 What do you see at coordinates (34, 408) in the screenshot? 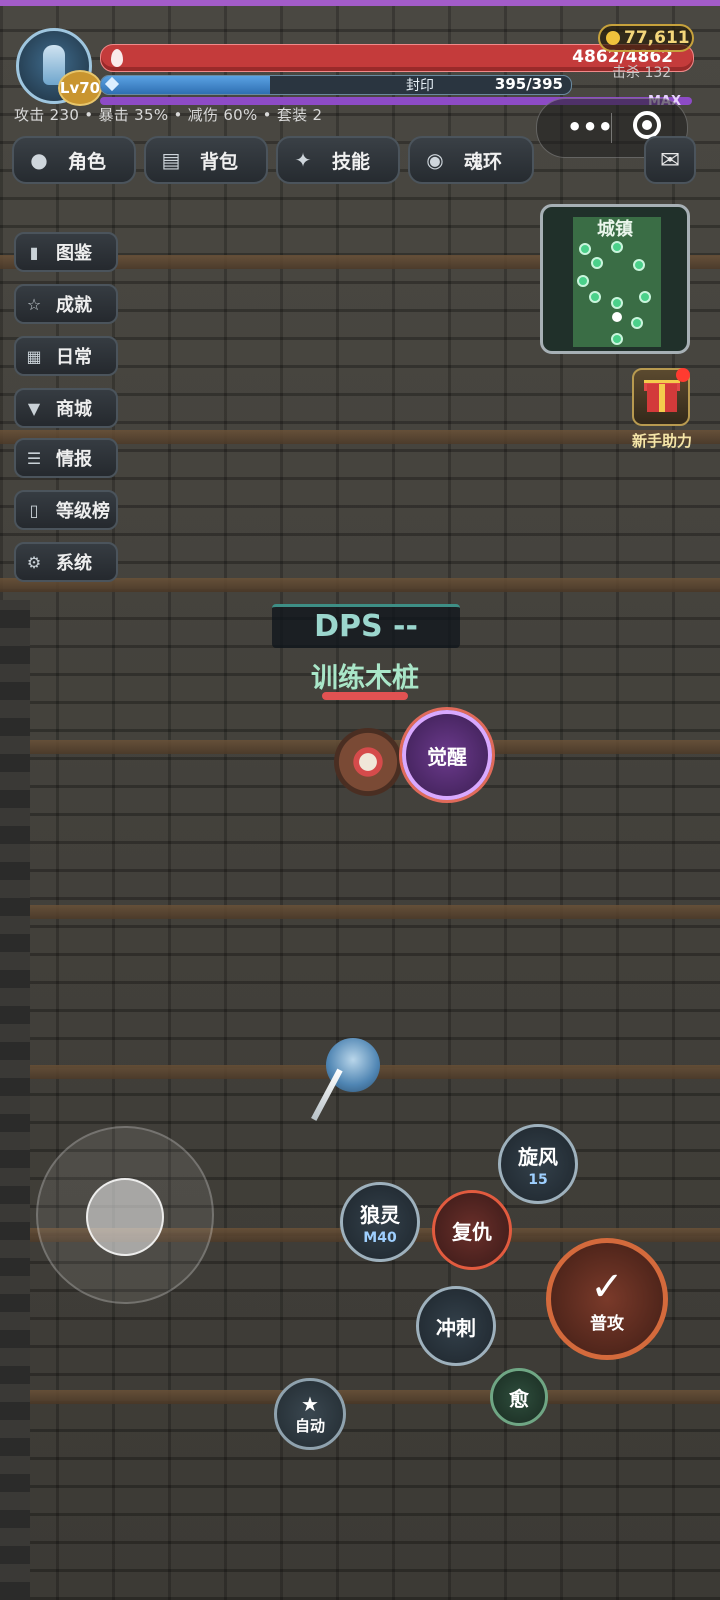
I see `shop-icon: ▼` at bounding box center [34, 408].